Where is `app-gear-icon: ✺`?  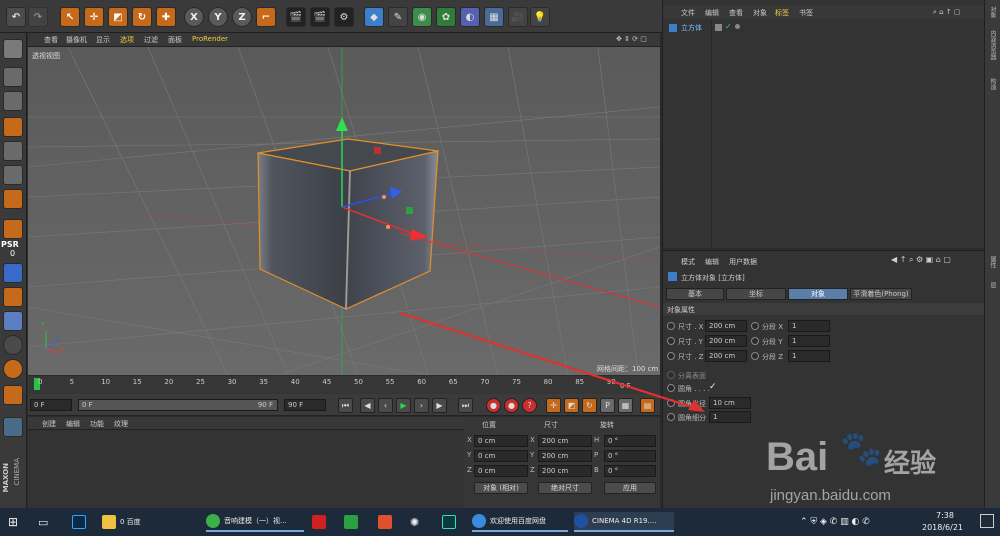
app-gear-icon: ✺ is located at coordinates (414, 522).